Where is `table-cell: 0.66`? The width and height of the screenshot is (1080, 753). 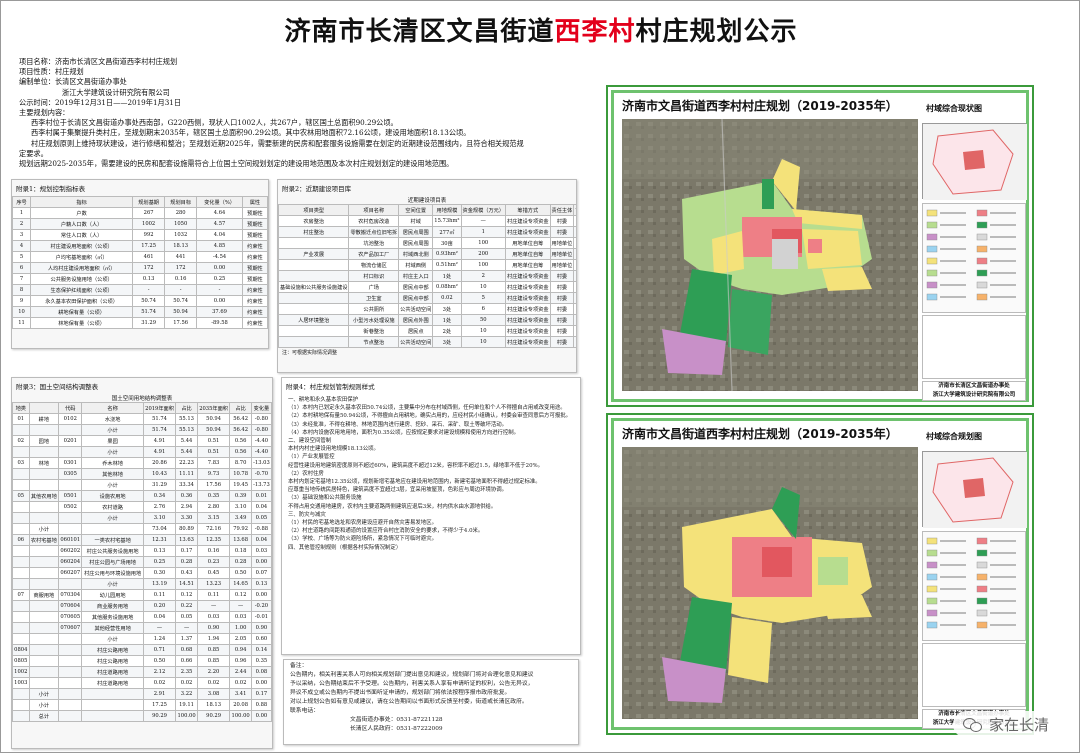 table-cell: 0.66 is located at coordinates (186, 661).